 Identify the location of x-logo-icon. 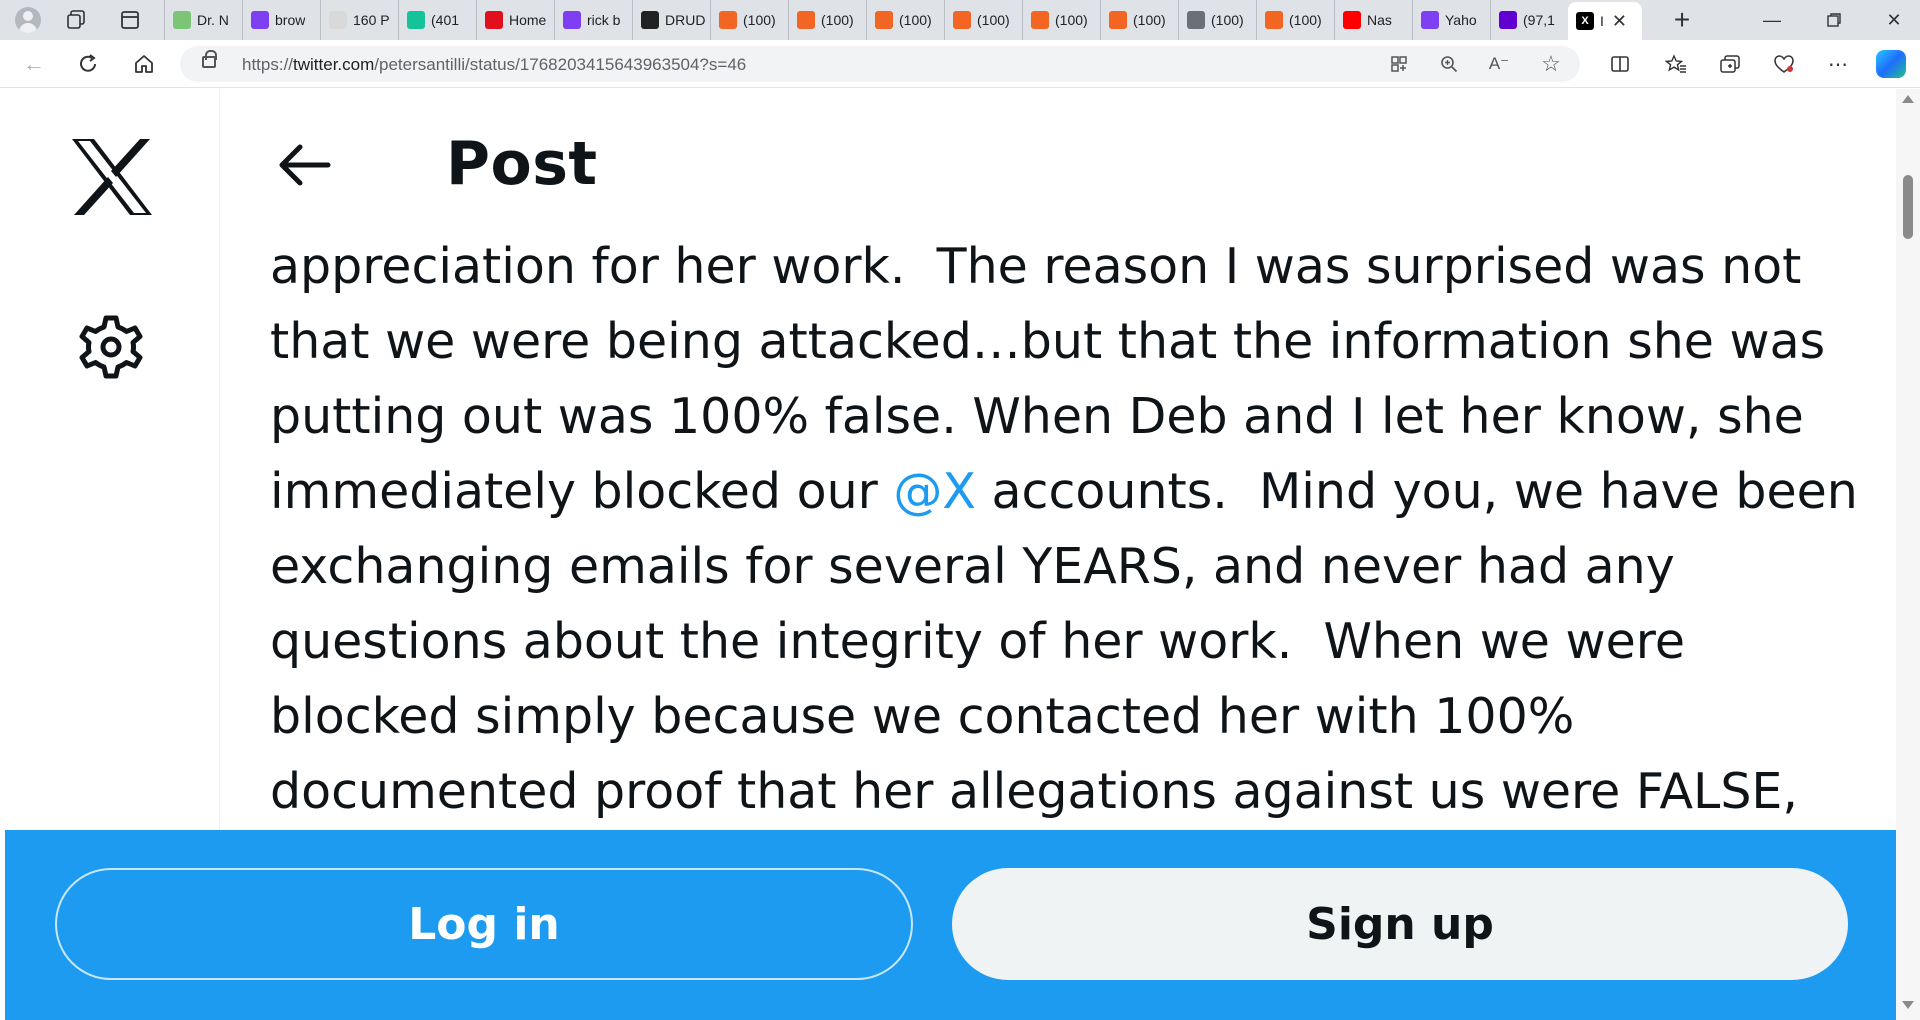
(112, 177).